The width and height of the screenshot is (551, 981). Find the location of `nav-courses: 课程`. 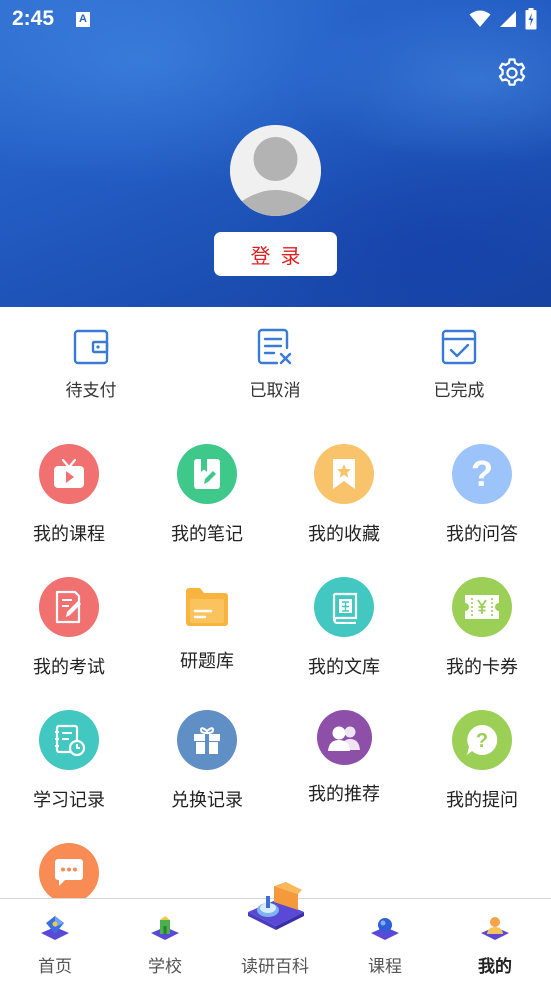

nav-courses: 课程 is located at coordinates (385, 940).